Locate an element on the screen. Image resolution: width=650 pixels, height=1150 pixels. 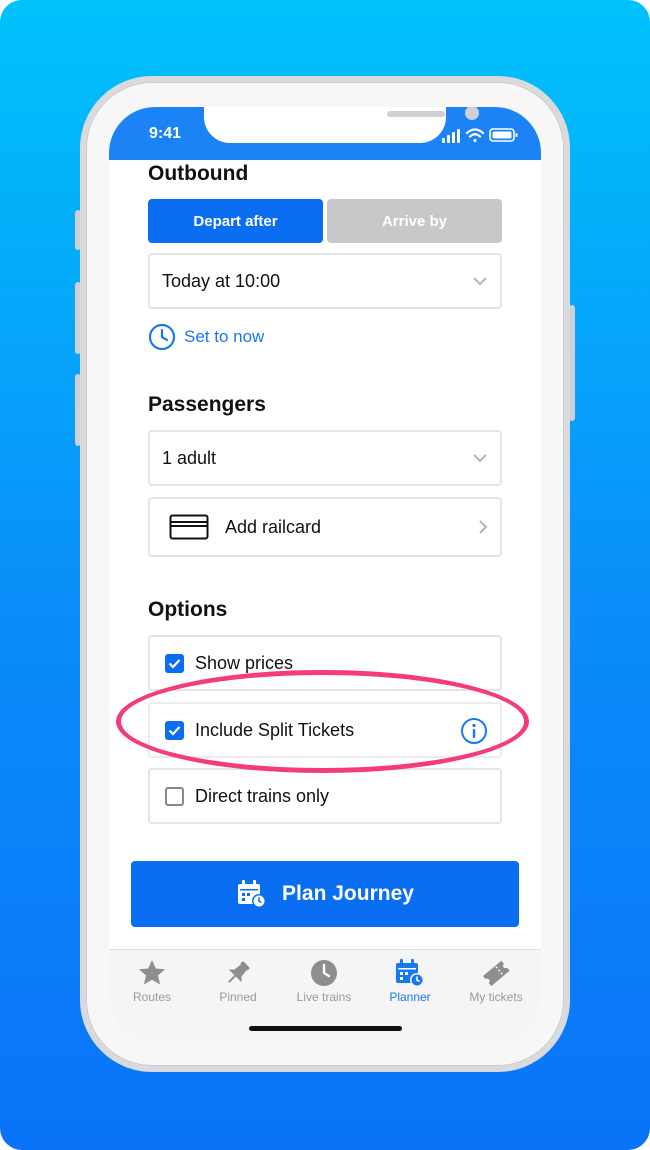
tab-my-tickets: My tickets is located at coordinates (496, 980).